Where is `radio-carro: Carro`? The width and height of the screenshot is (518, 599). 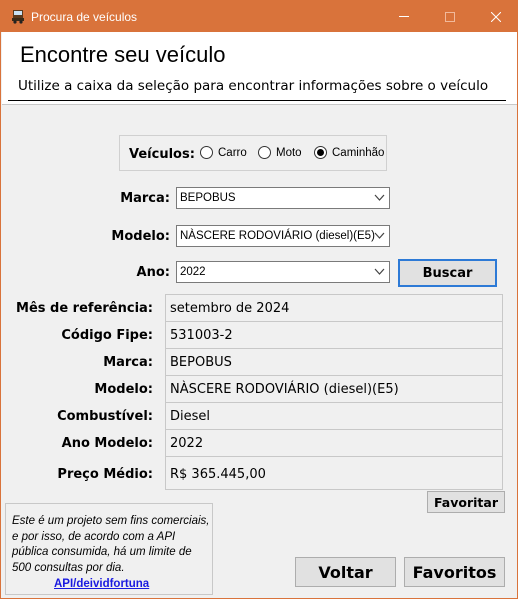
radio-carro: Carro is located at coordinates (223, 152).